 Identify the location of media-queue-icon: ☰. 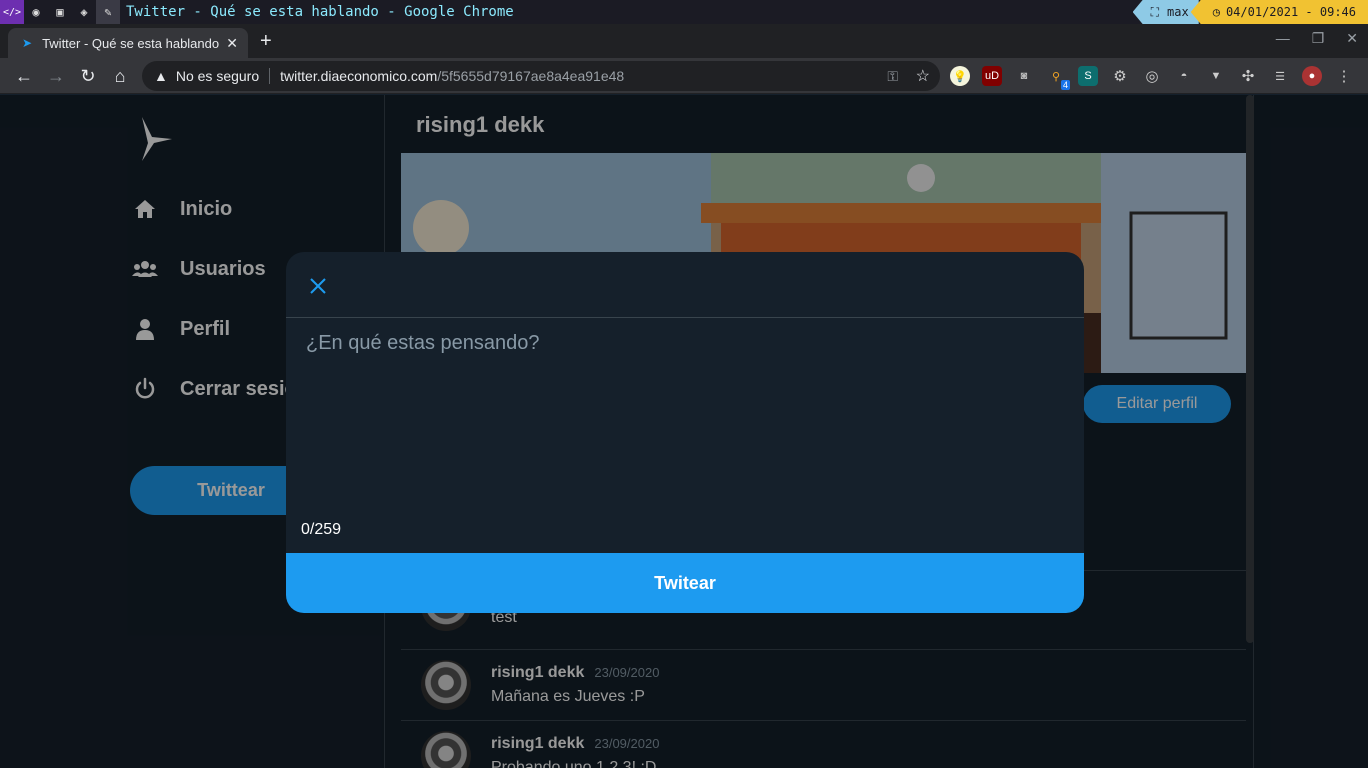
(1280, 76).